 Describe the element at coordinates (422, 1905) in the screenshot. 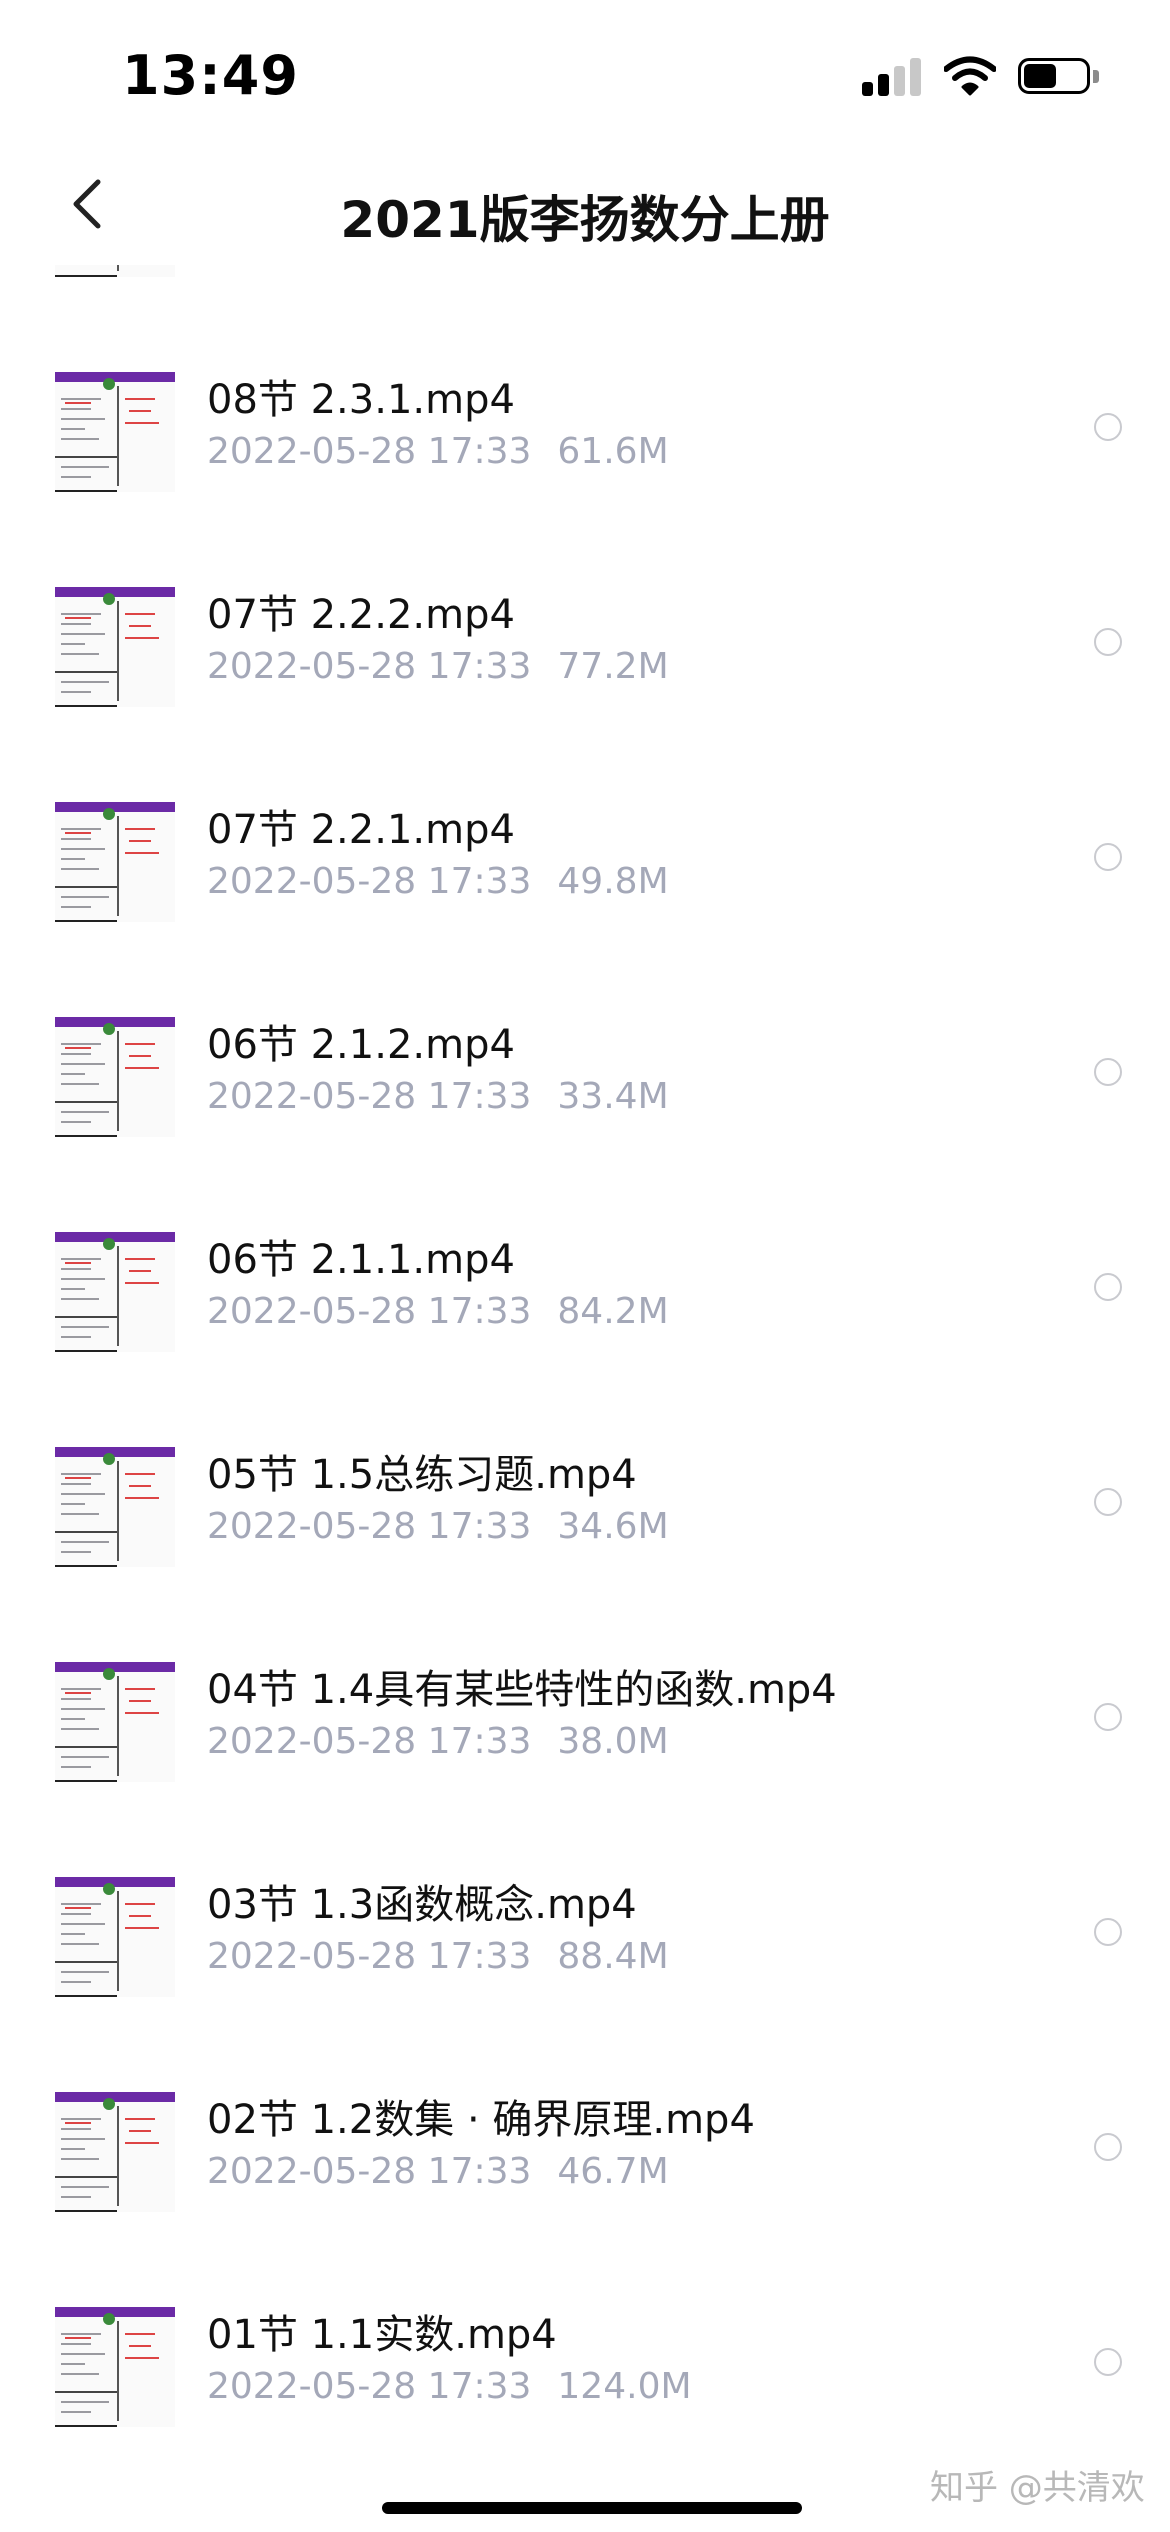

I see `file-name: 03节 1.3函数概念.mp4` at that location.